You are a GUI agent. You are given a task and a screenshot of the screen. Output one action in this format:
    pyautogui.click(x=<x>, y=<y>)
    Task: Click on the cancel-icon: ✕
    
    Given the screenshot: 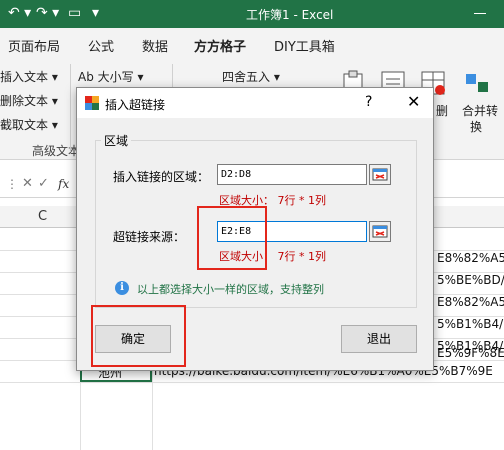 What is the action you would take?
    pyautogui.click(x=27, y=183)
    